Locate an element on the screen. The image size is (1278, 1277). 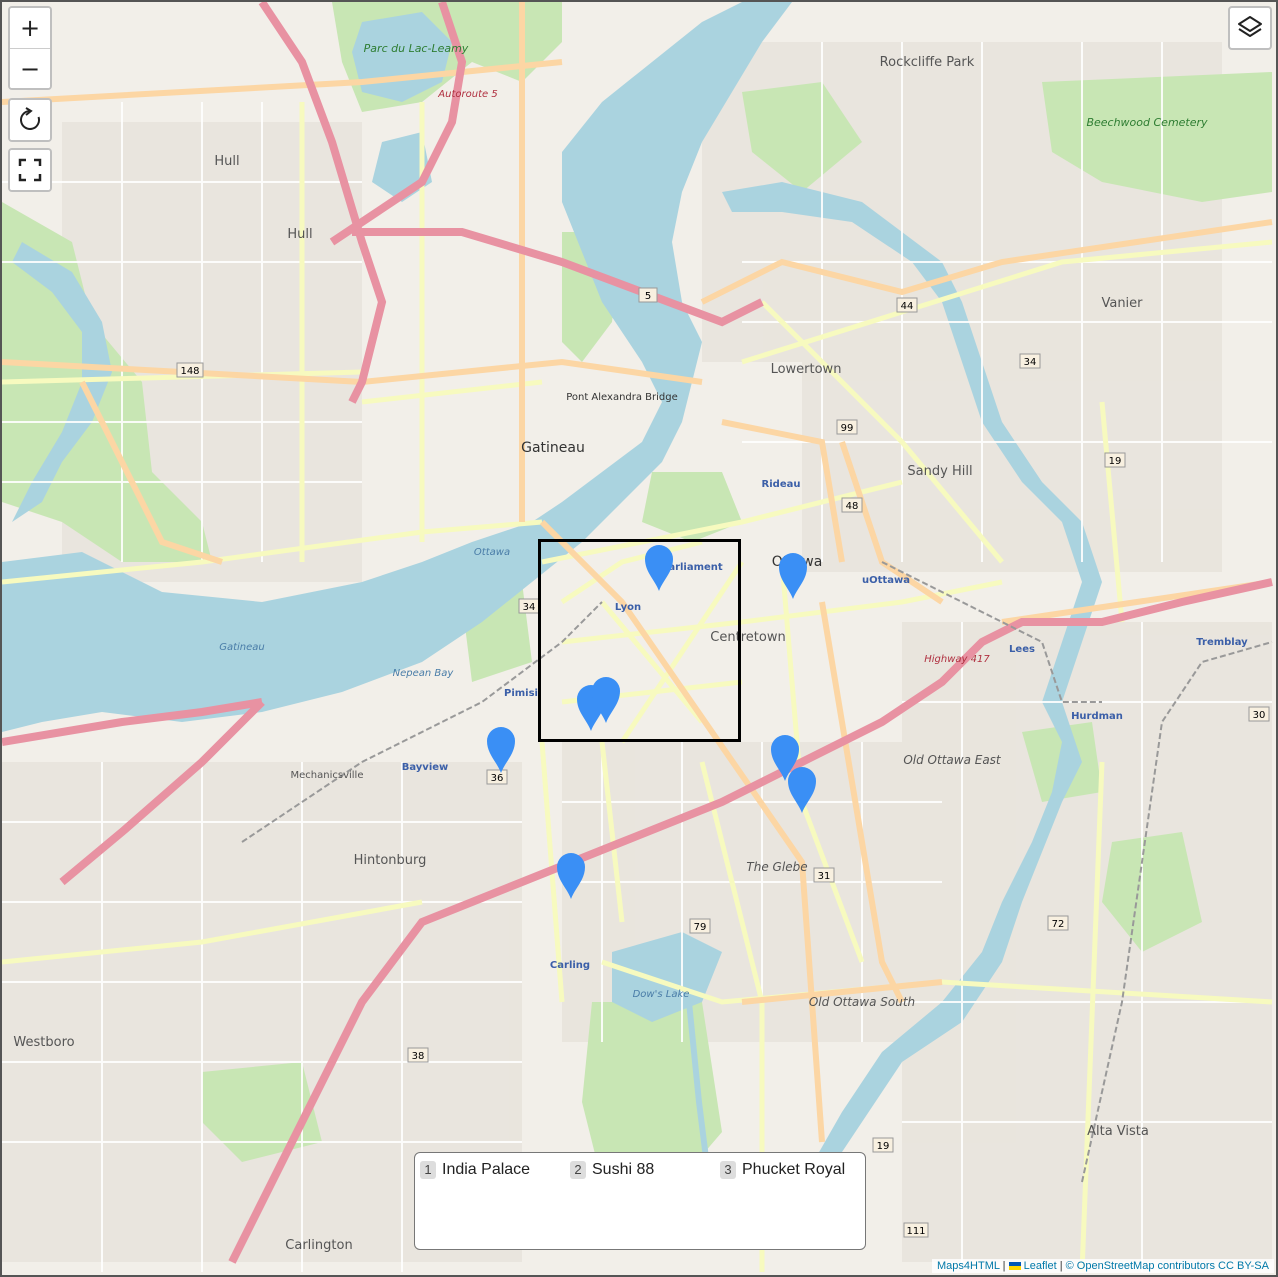
legend-item-label: Sushi 88 is located at coordinates (623, 1169).